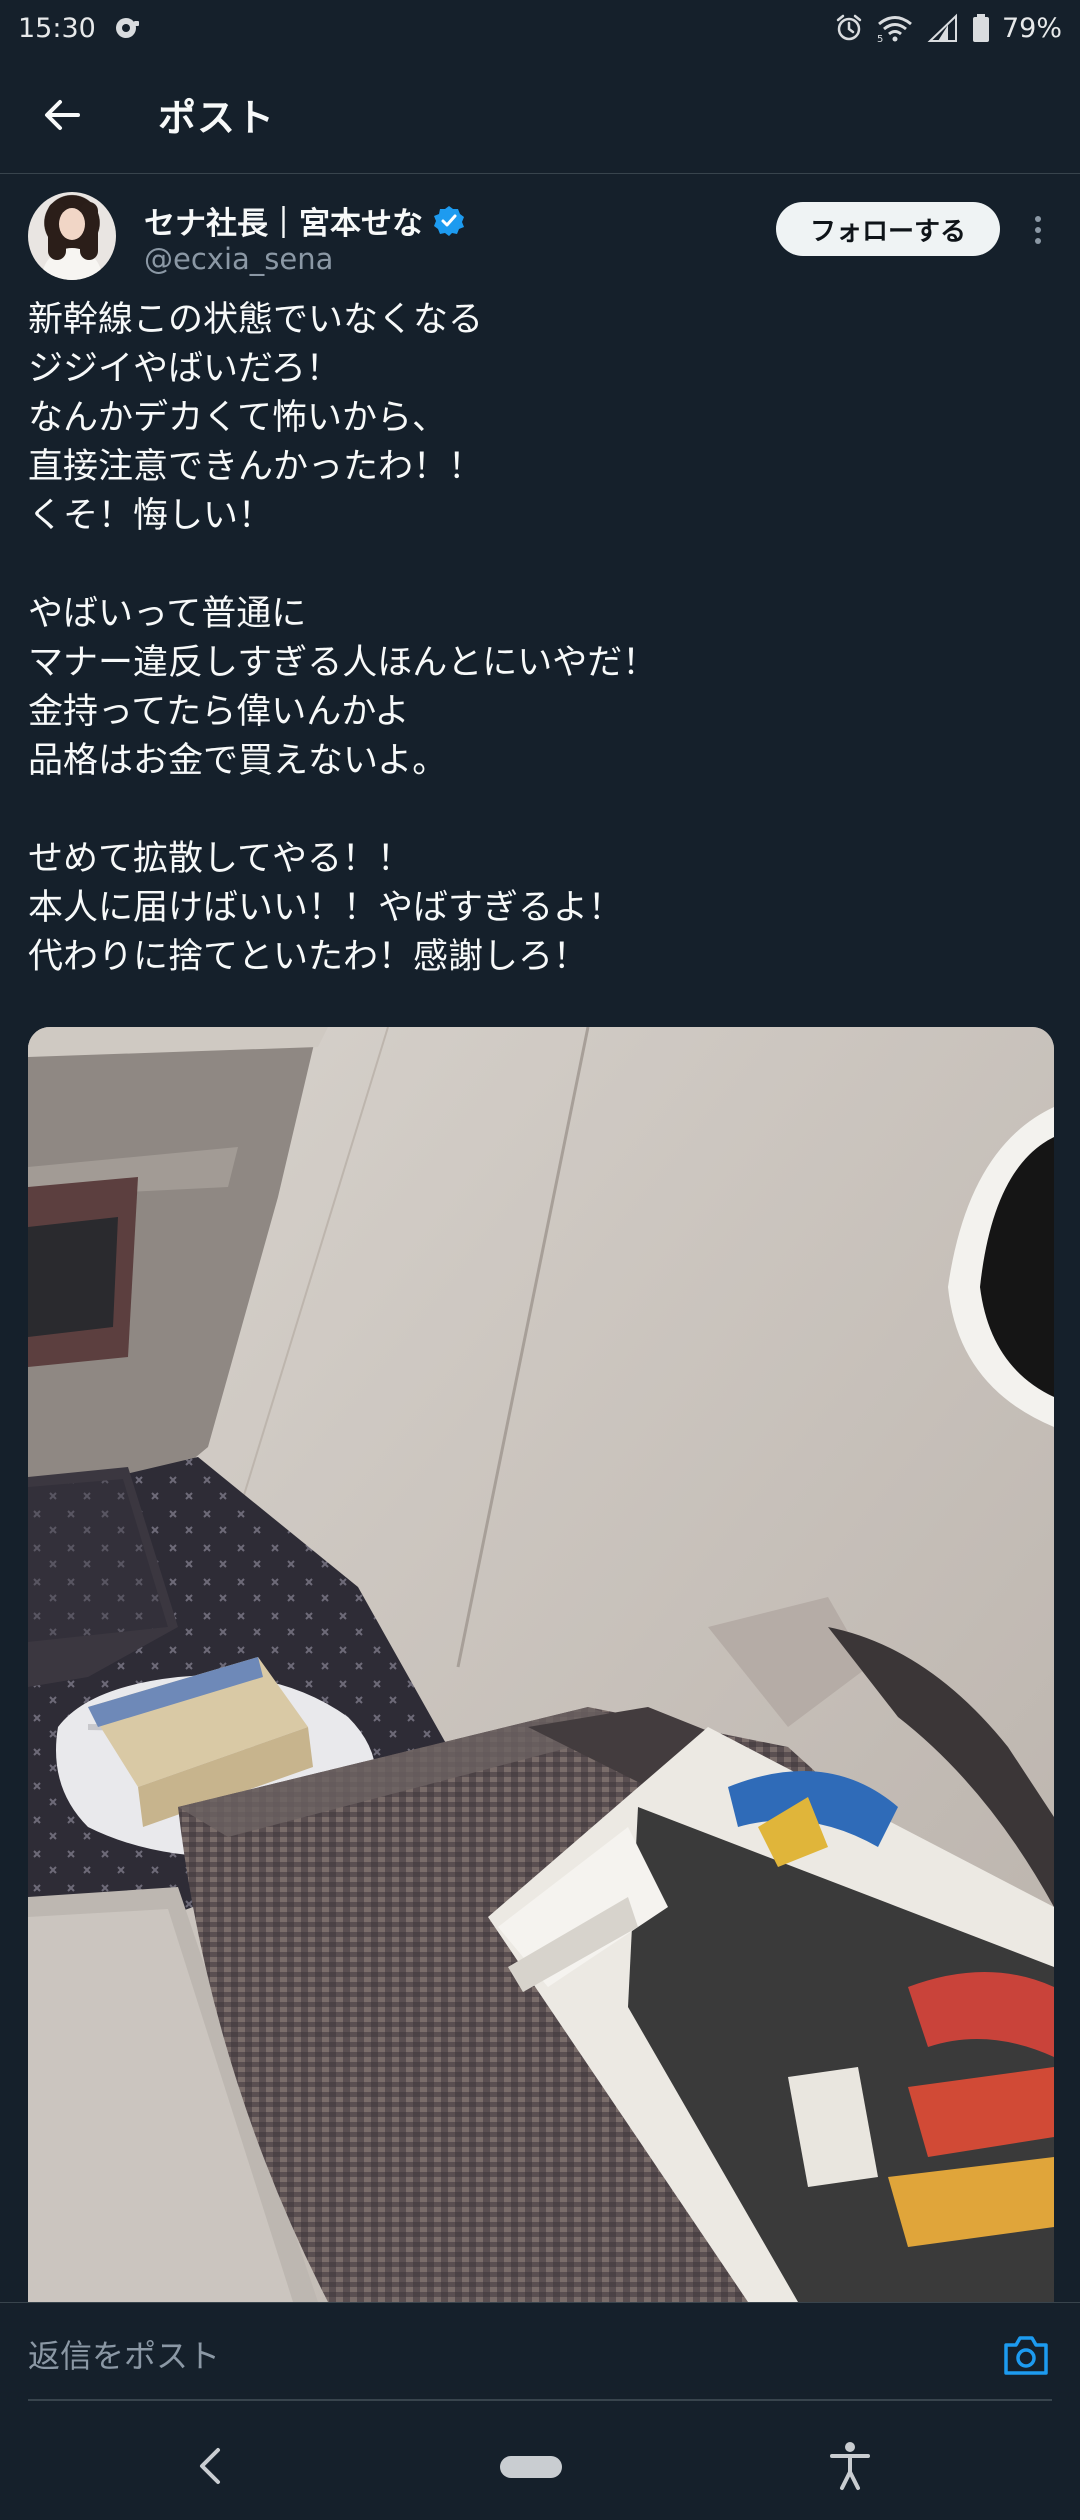  Describe the element at coordinates (1038, 230) in the screenshot. I see `more-vertical-icon` at that location.